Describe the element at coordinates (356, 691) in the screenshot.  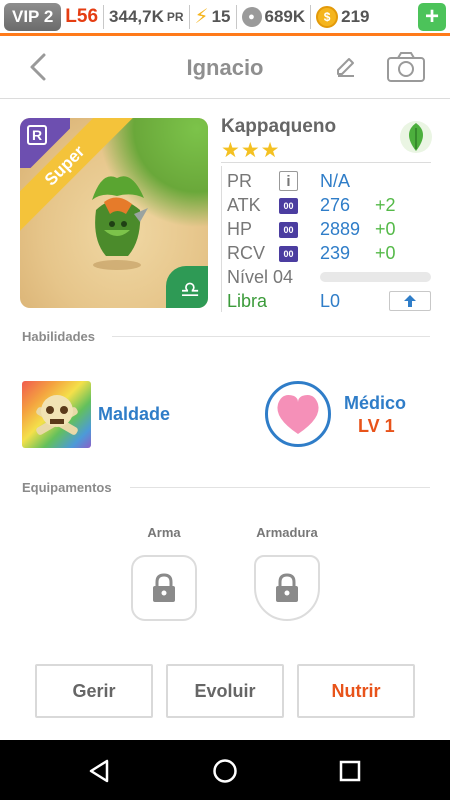
I see `feed-button: Nutrir` at that location.